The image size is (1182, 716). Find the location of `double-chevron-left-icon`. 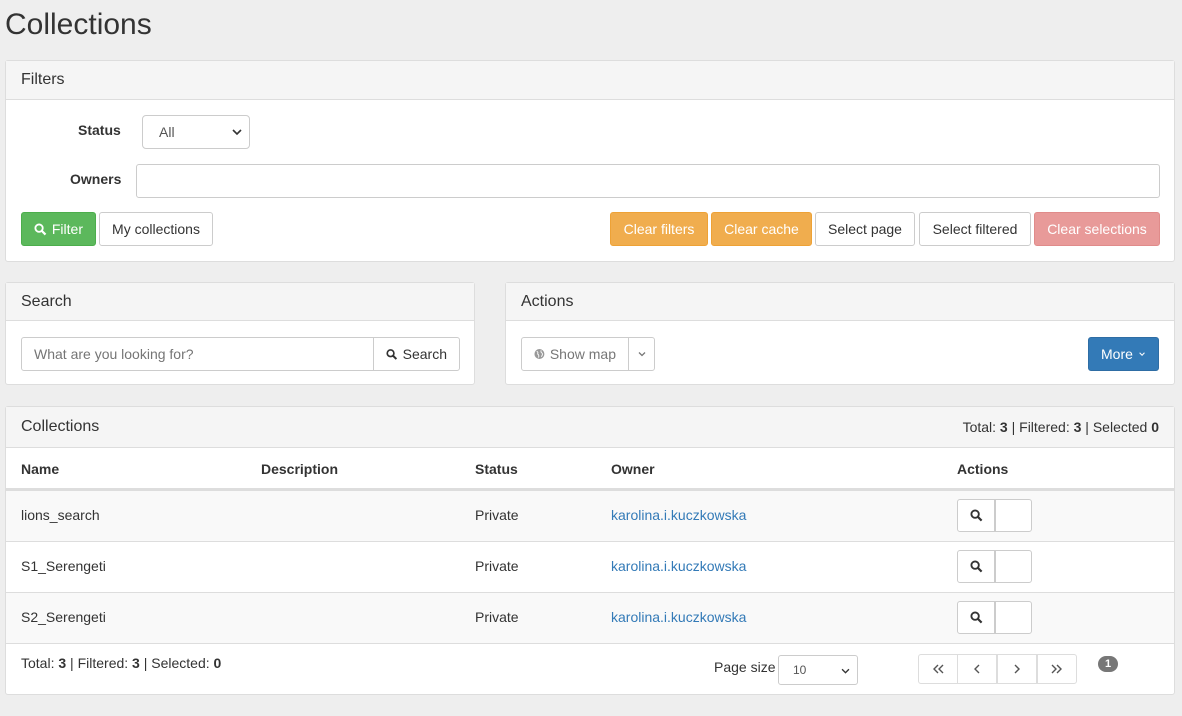

double-chevron-left-icon is located at coordinates (938, 669).